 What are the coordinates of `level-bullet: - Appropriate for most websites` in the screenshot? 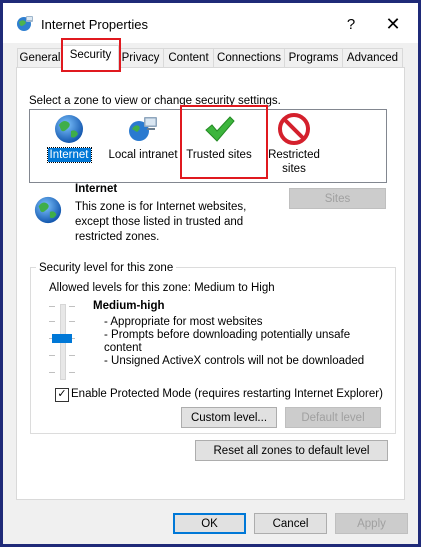 It's located at (183, 322).